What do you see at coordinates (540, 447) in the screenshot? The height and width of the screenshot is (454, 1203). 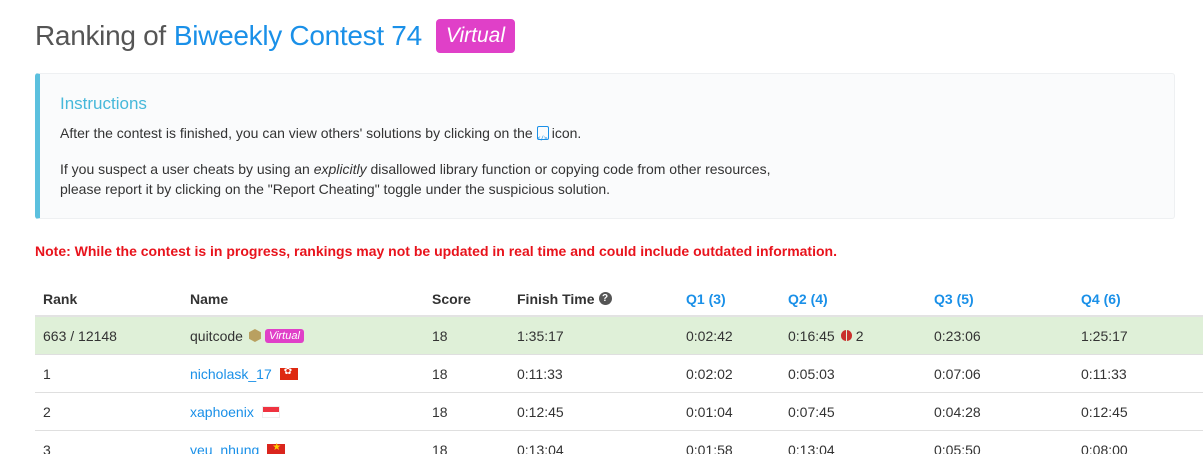 I see `finish-time-cell: 0:13:04` at bounding box center [540, 447].